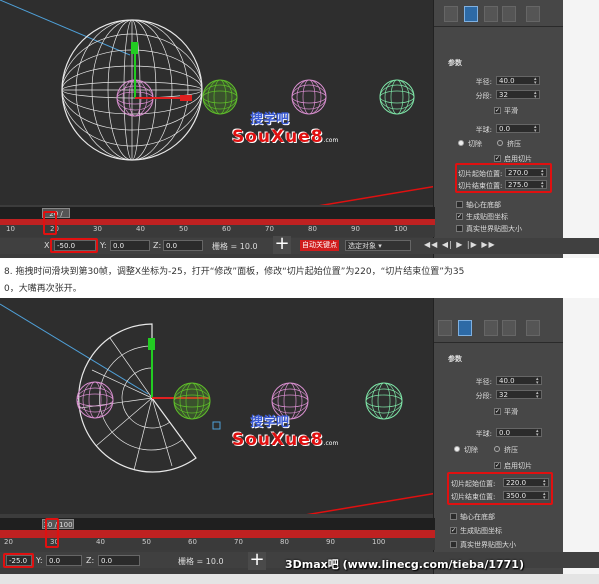 The image size is (599, 584). I want to click on ruler-tick: 70, so click(238, 542).